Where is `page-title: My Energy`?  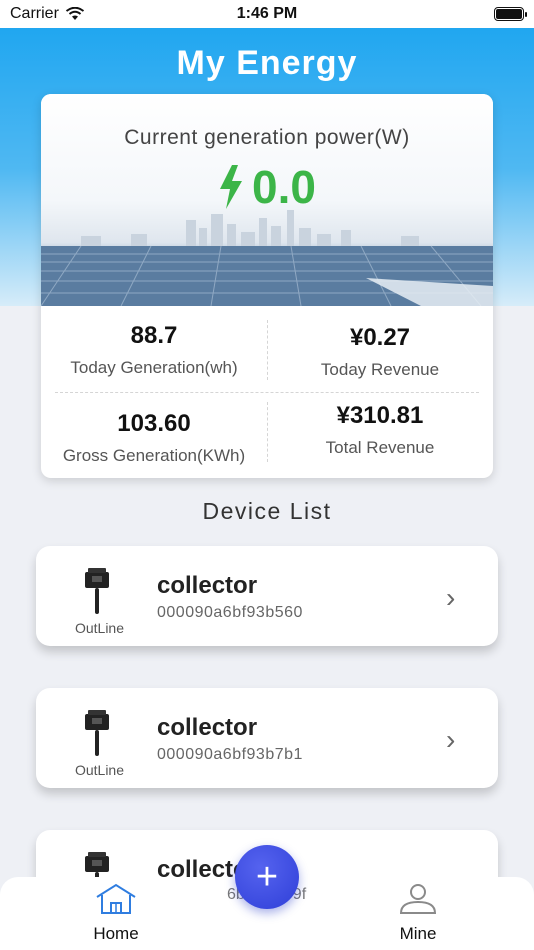
page-title: My Energy is located at coordinates (267, 63).